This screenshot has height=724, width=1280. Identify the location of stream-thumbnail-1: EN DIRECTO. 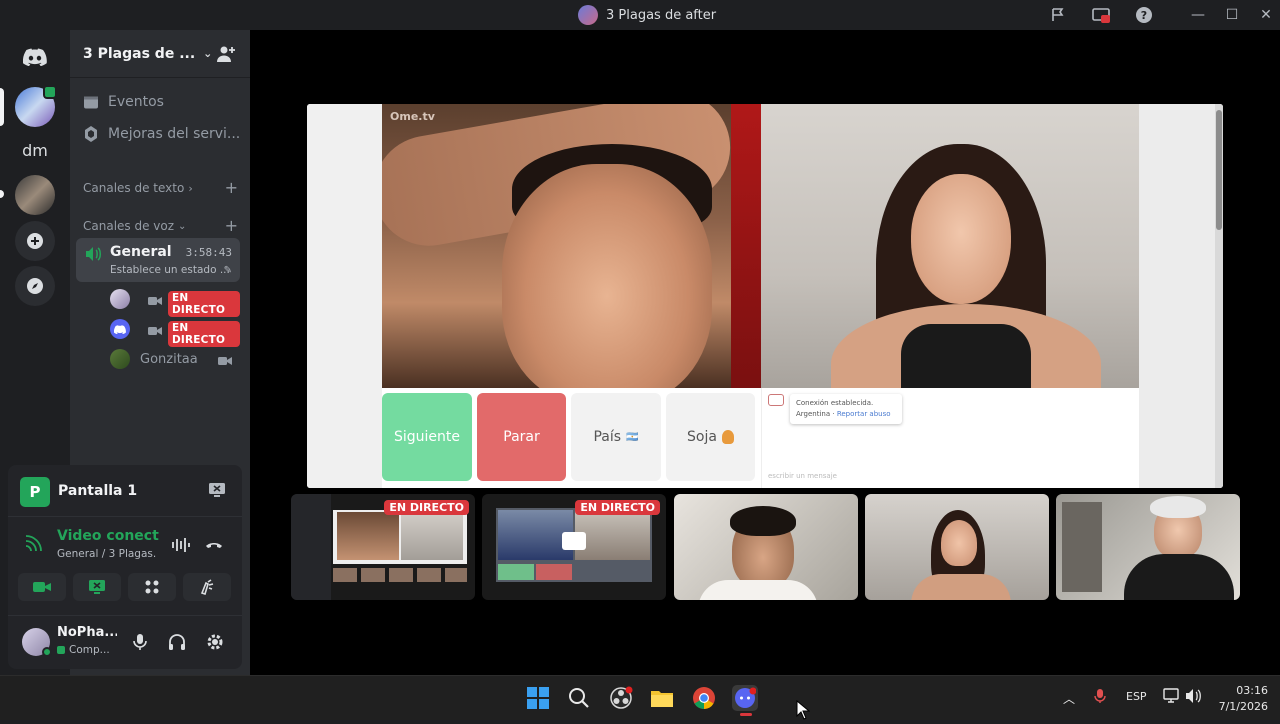
(383, 547).